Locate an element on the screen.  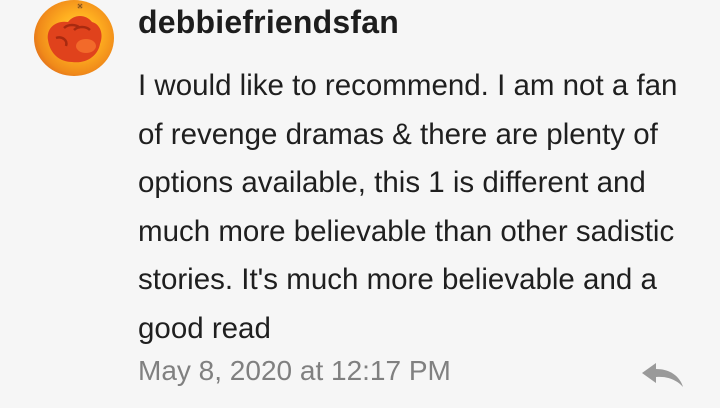
avatar is located at coordinates (74, 38).